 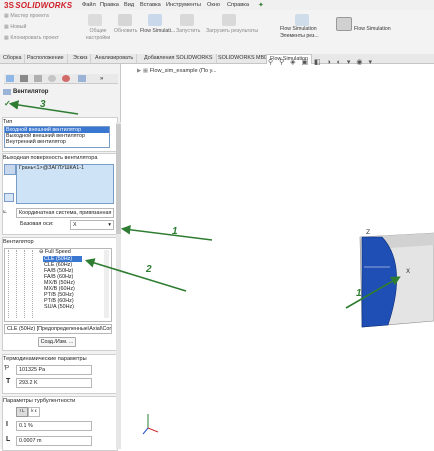 I want to click on pressure-icon: Ƥ, so click(x=7, y=368).